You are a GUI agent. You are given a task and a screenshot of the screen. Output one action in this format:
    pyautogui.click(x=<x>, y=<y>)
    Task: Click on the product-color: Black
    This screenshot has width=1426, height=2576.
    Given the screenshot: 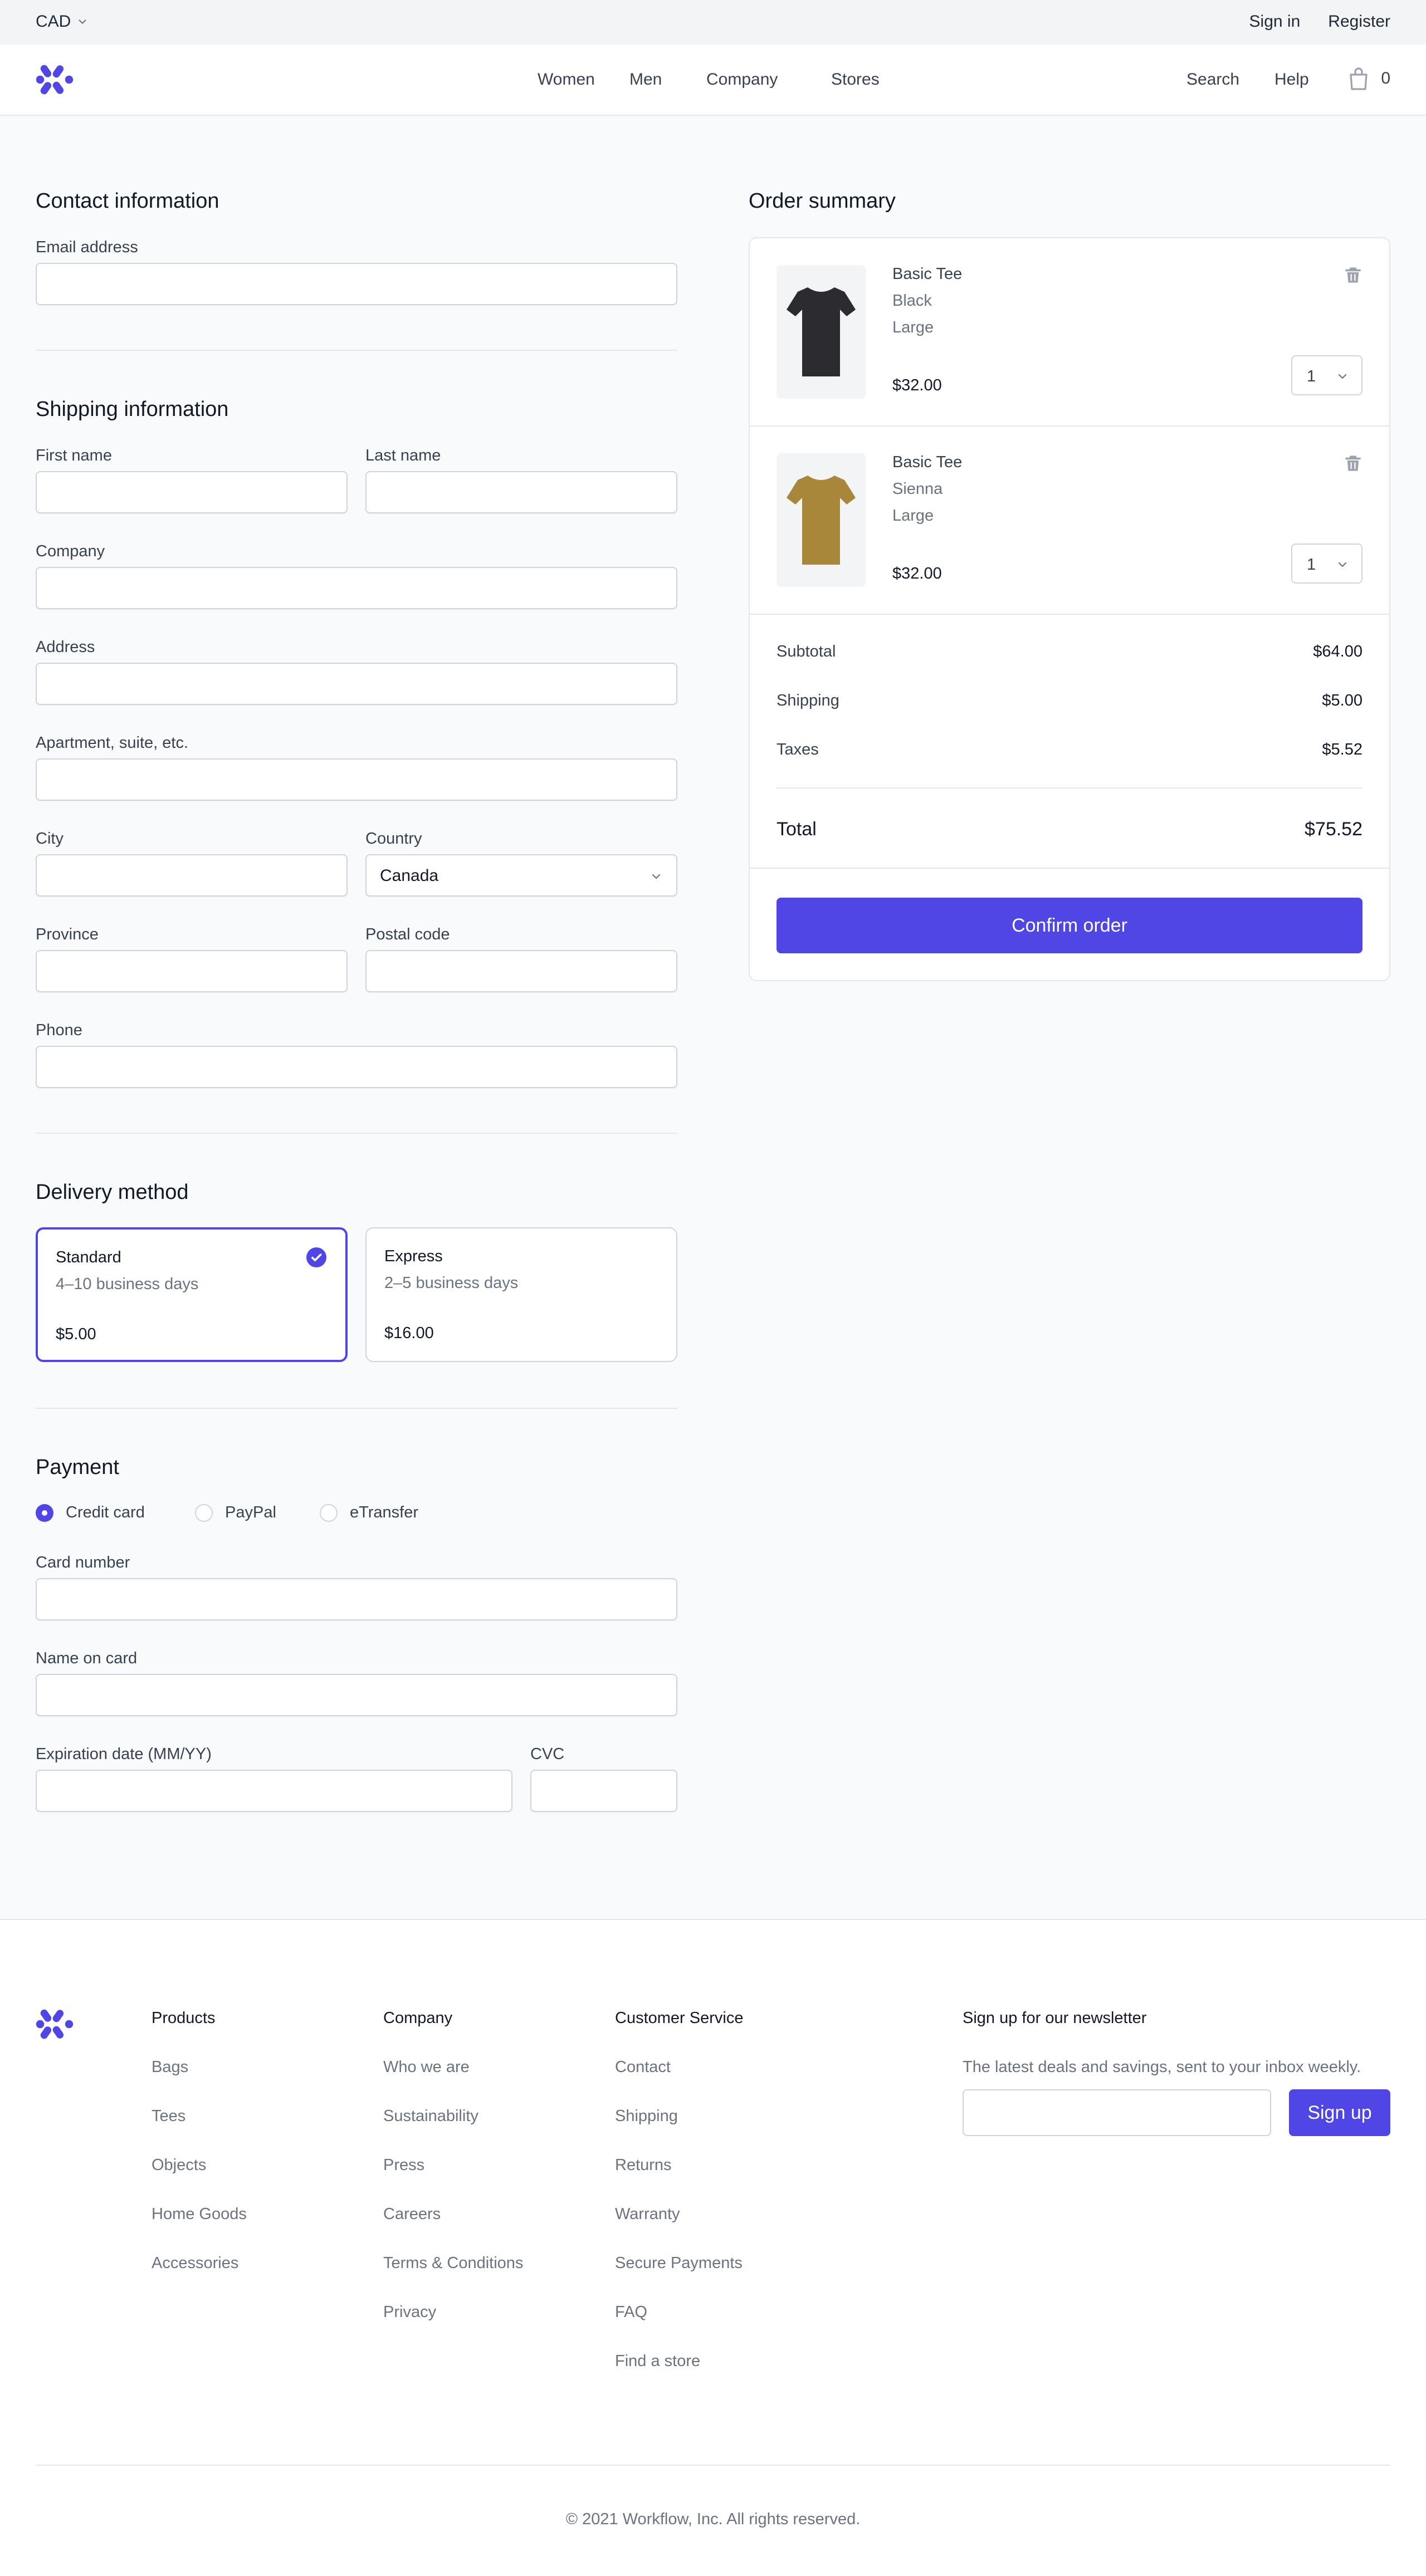 What is the action you would take?
    pyautogui.click(x=912, y=301)
    